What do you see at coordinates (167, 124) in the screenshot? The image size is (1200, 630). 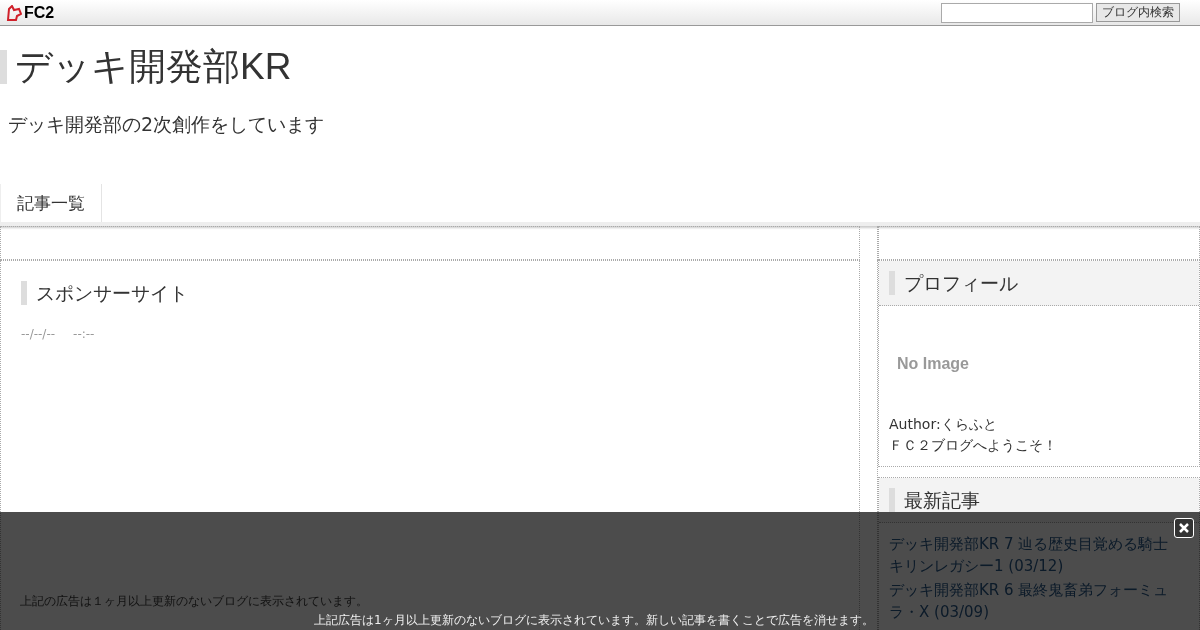 I see `blog-description: デッキ開発部の2次創作をしています` at bounding box center [167, 124].